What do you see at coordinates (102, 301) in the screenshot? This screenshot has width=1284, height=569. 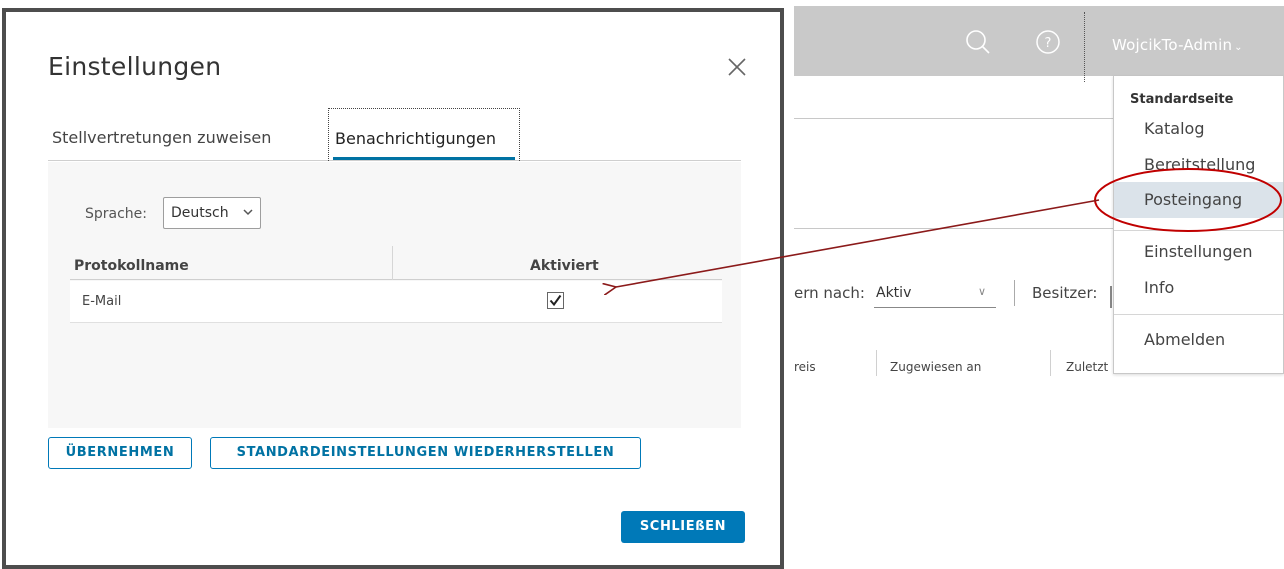 I see `protocol-name: E-Mail` at bounding box center [102, 301].